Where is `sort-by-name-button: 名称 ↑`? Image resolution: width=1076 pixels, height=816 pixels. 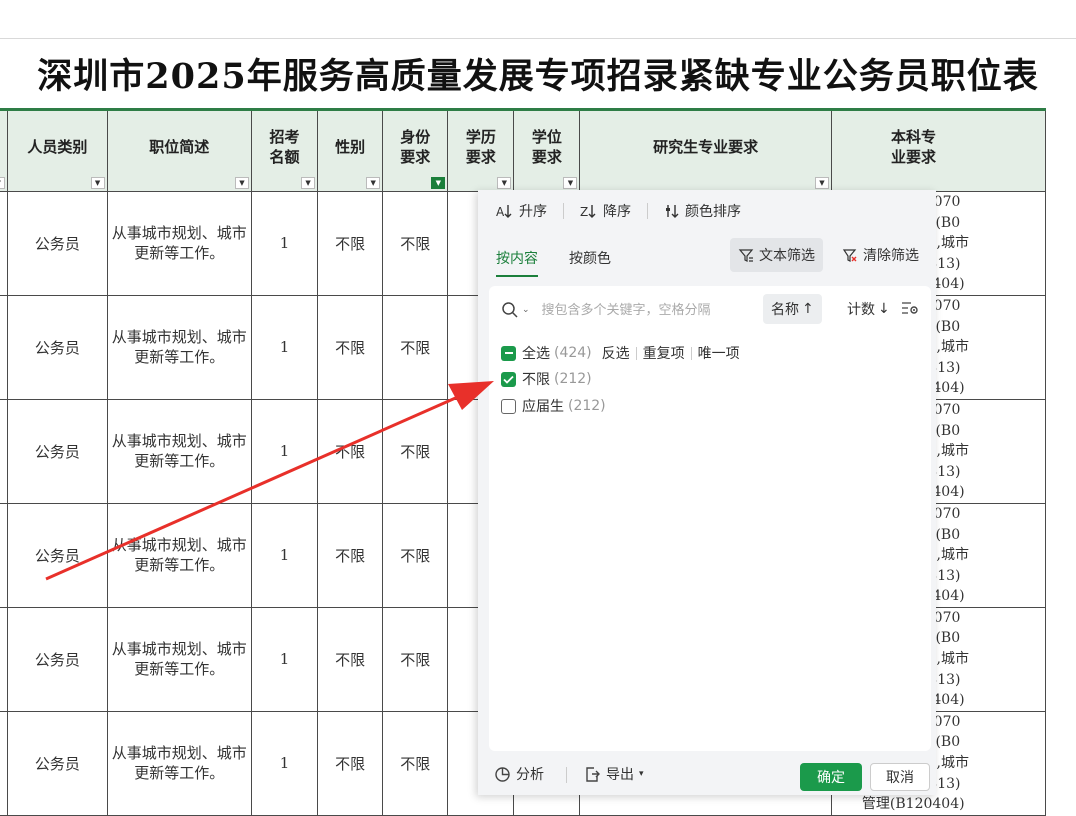
sort-by-name-button: 名称 ↑ is located at coordinates (792, 309).